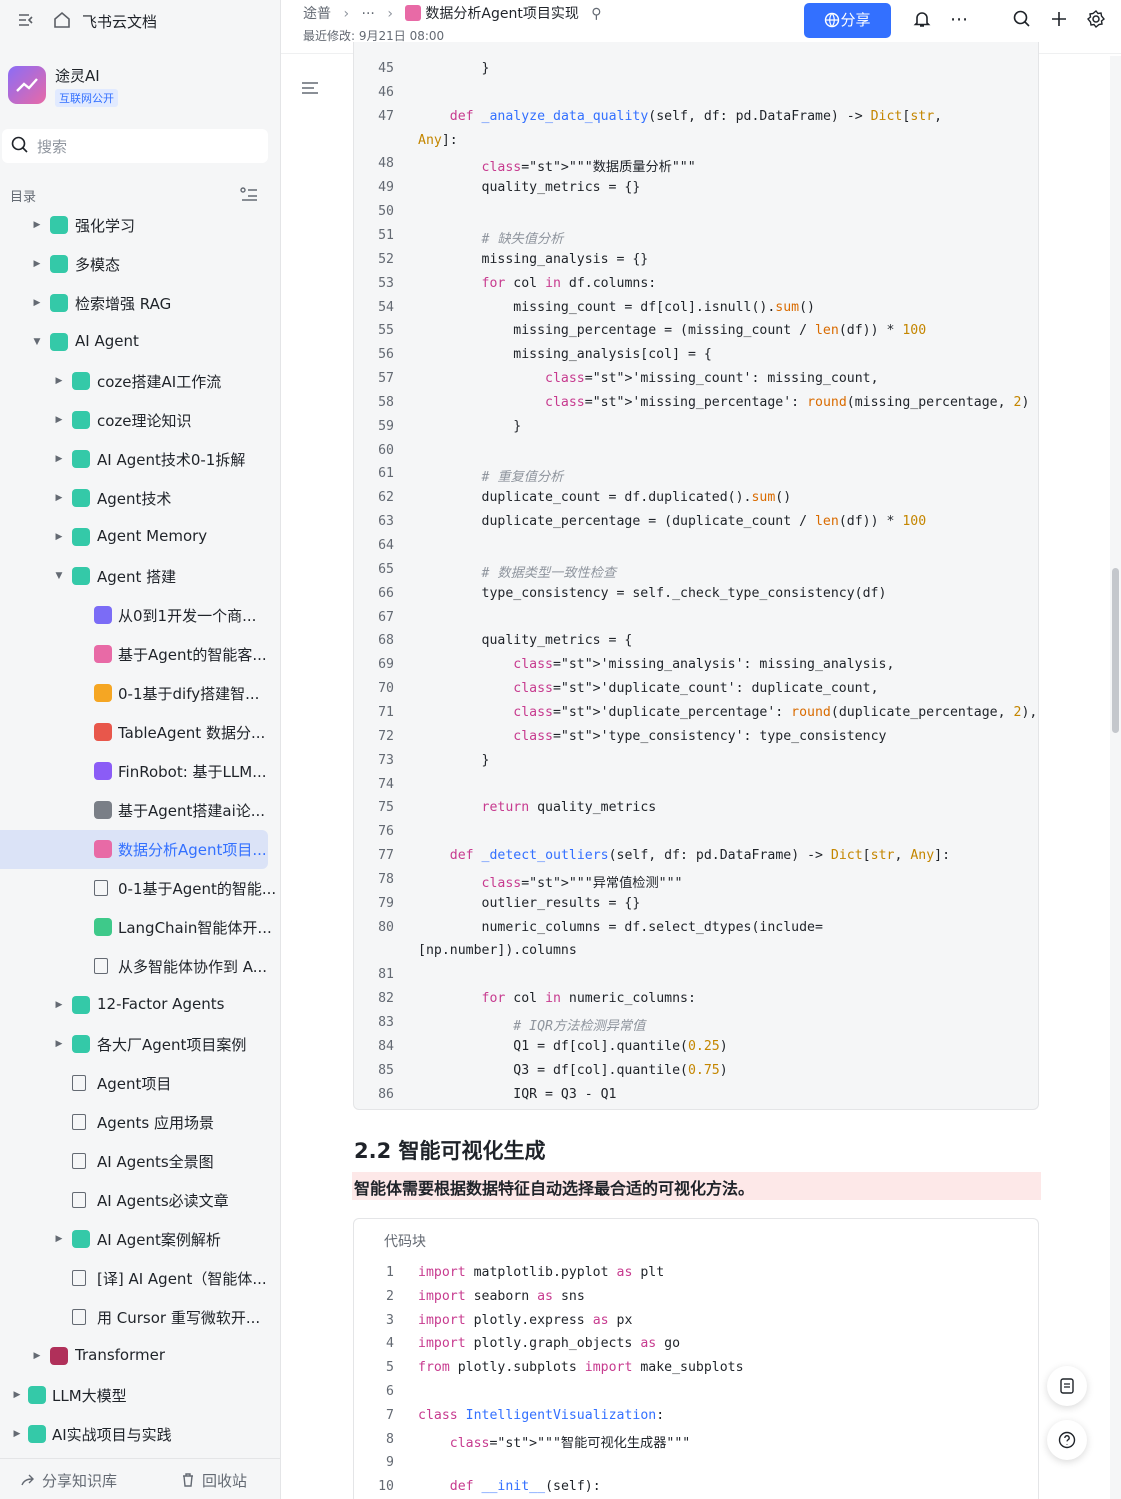  I want to click on line-number: 58, so click(386, 402).